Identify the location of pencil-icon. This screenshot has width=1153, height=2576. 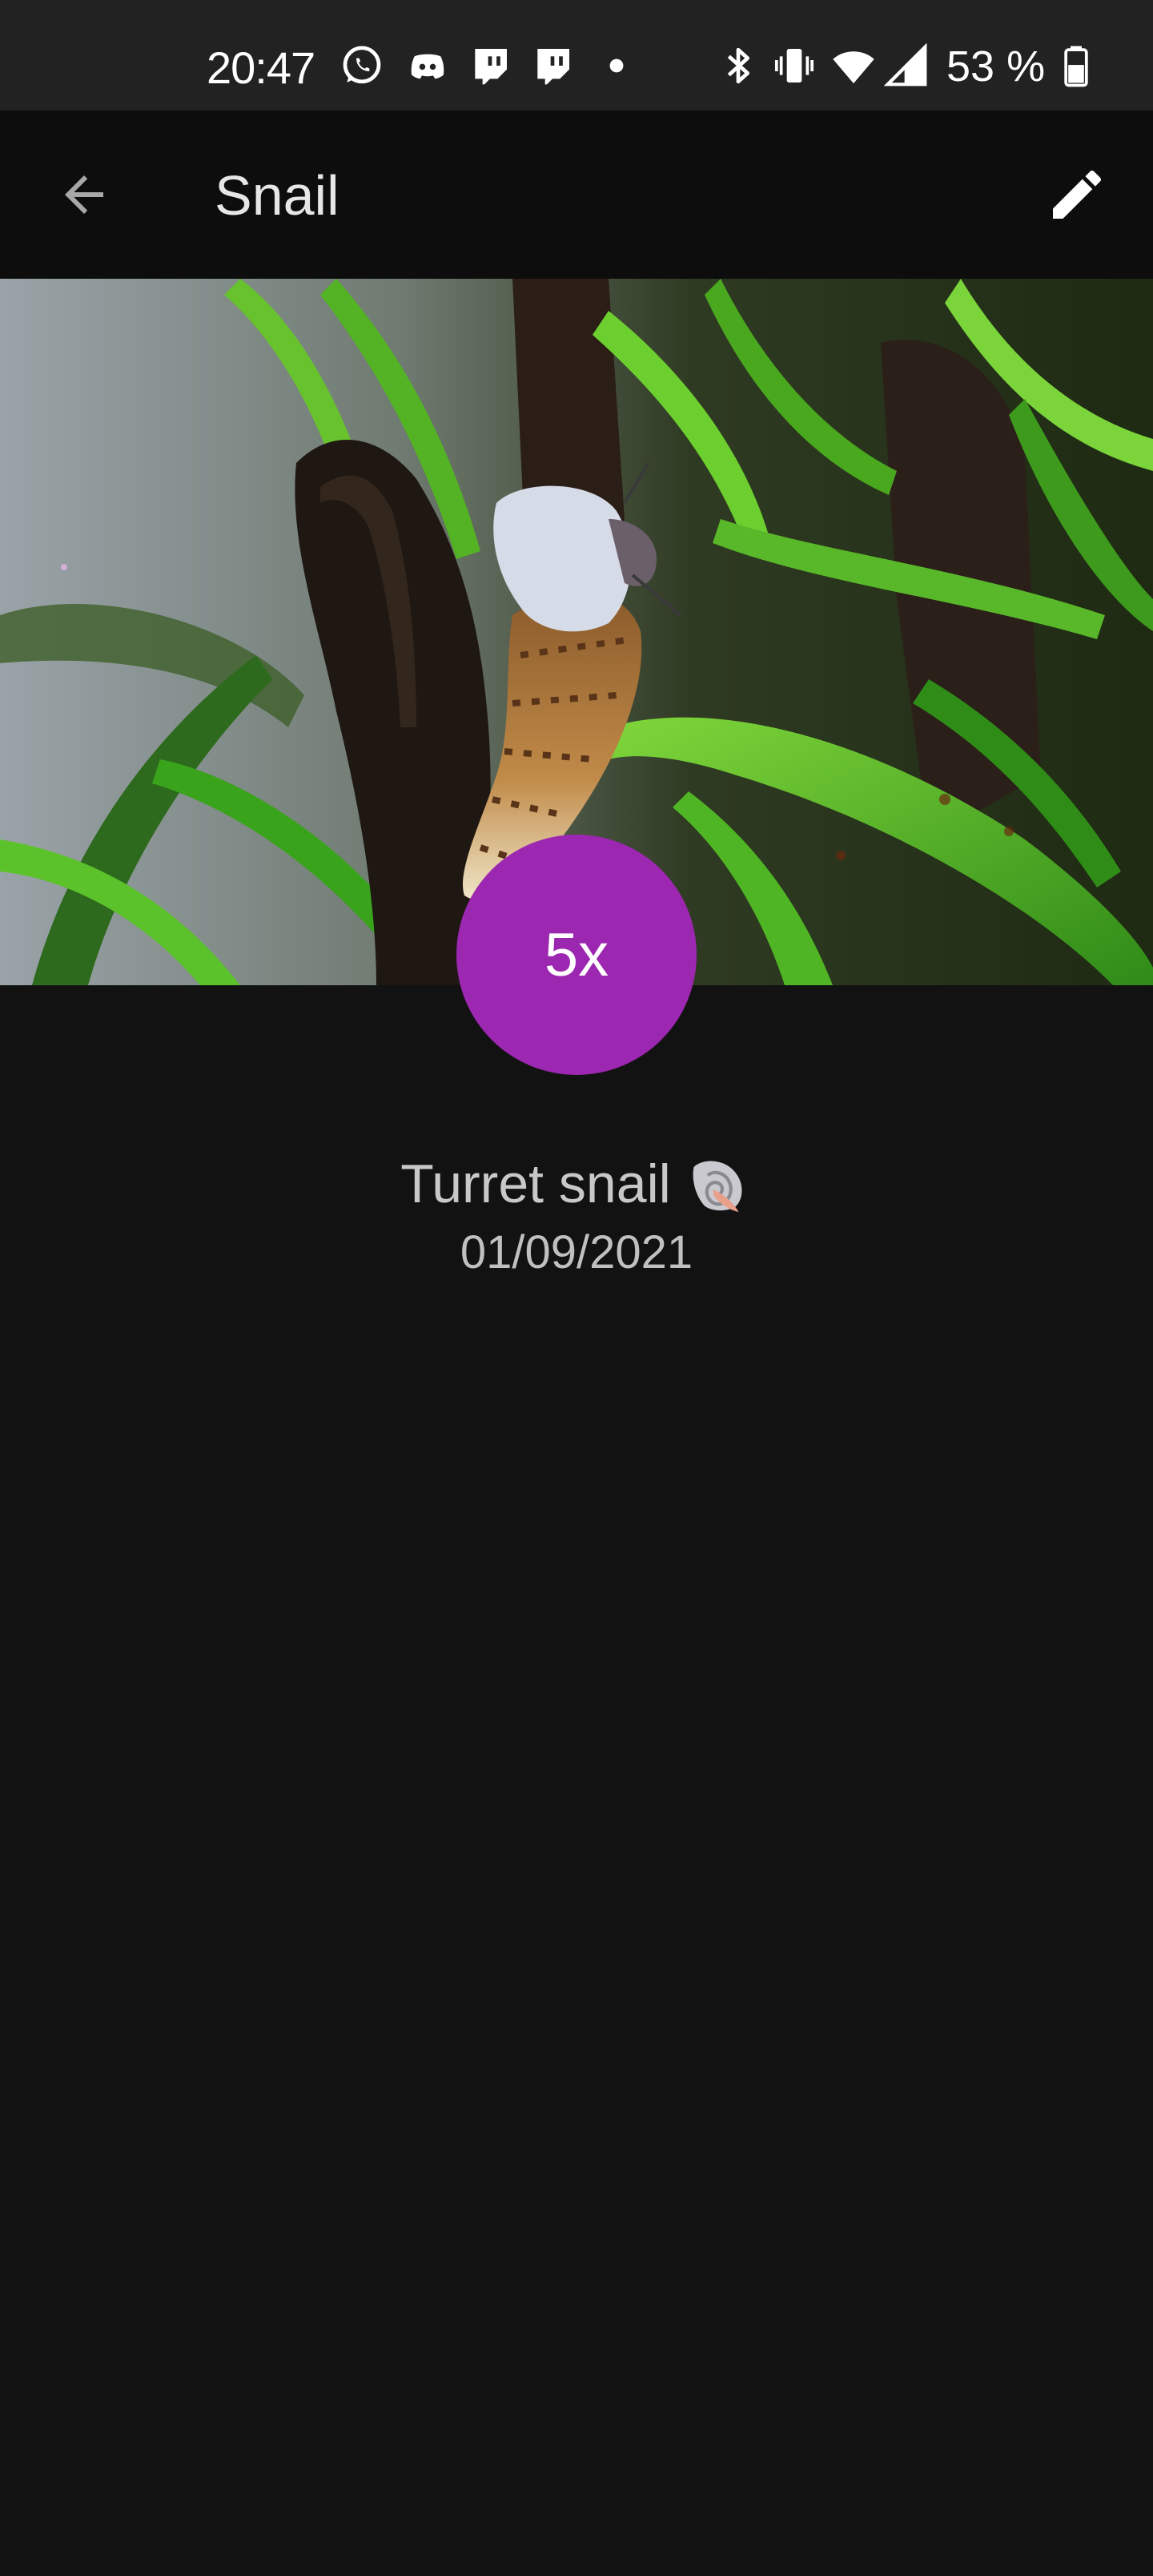
(1077, 195).